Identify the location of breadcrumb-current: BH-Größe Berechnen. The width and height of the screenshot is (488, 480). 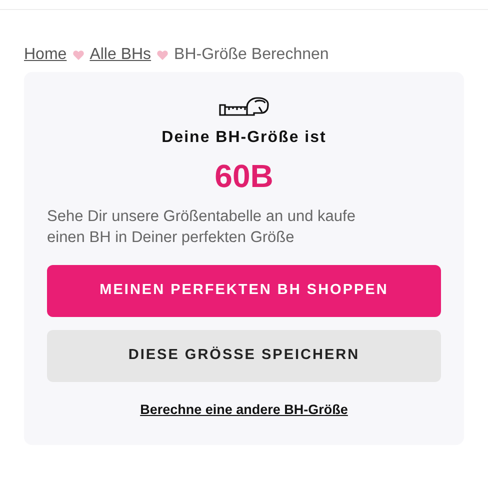
(251, 54).